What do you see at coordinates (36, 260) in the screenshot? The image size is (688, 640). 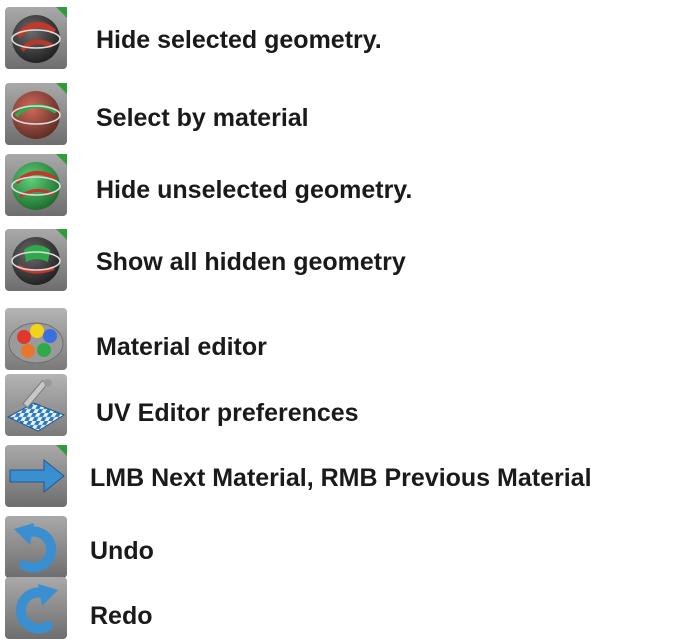 I see `show-all-hidden-geometry-icon` at bounding box center [36, 260].